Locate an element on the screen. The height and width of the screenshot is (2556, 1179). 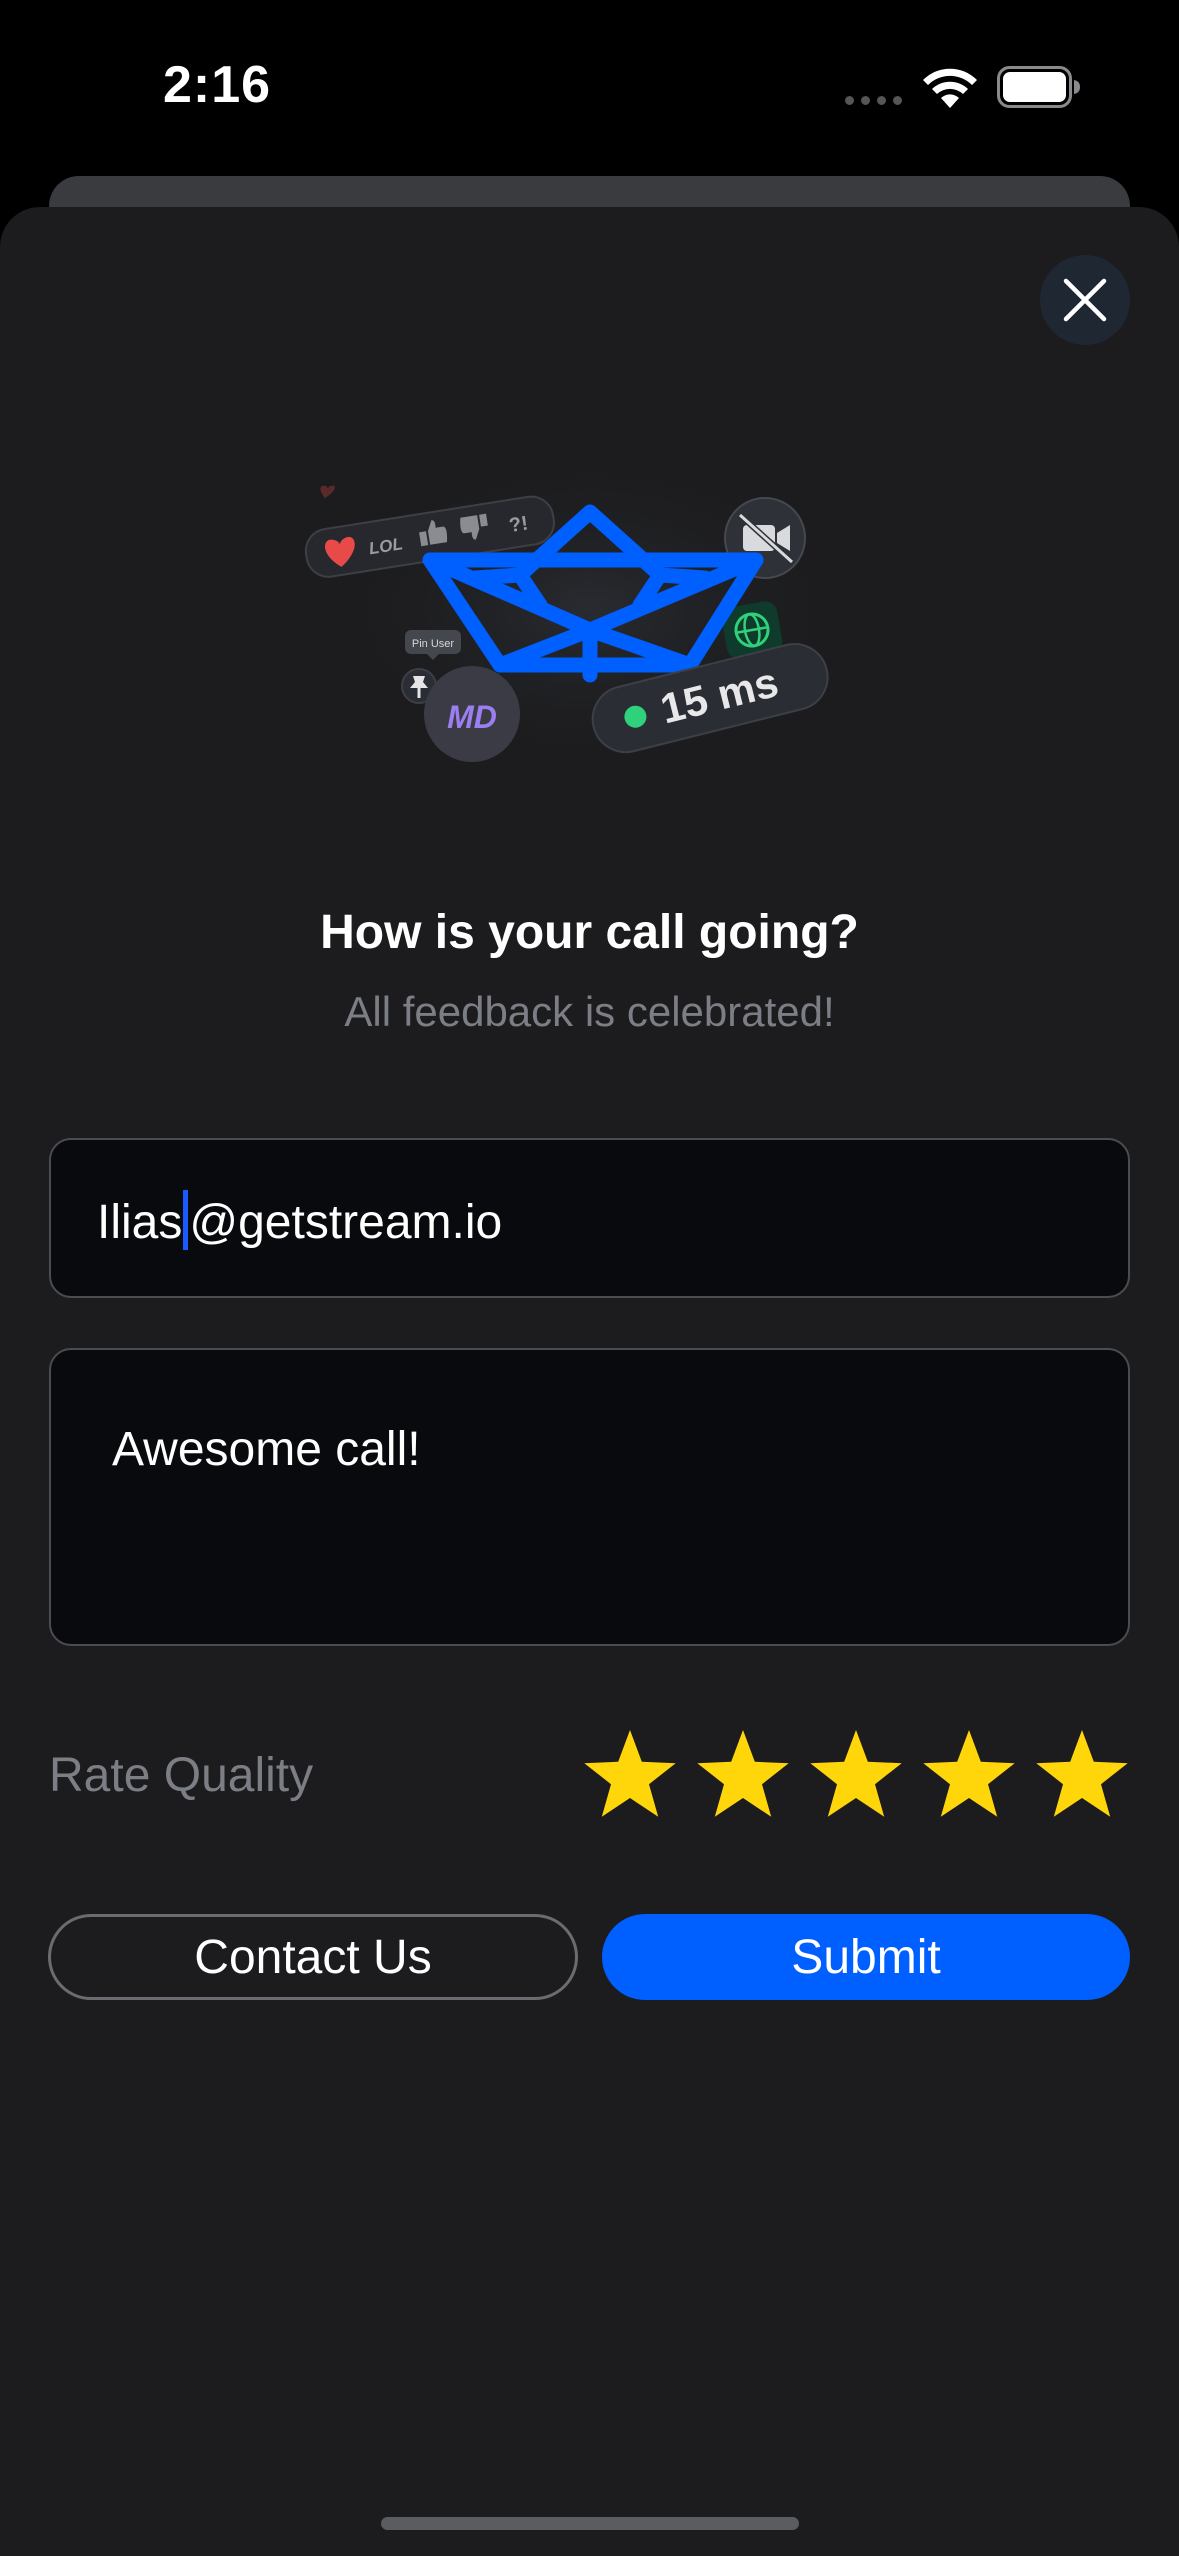
contact-us-button: Contact Us is located at coordinates (313, 1957).